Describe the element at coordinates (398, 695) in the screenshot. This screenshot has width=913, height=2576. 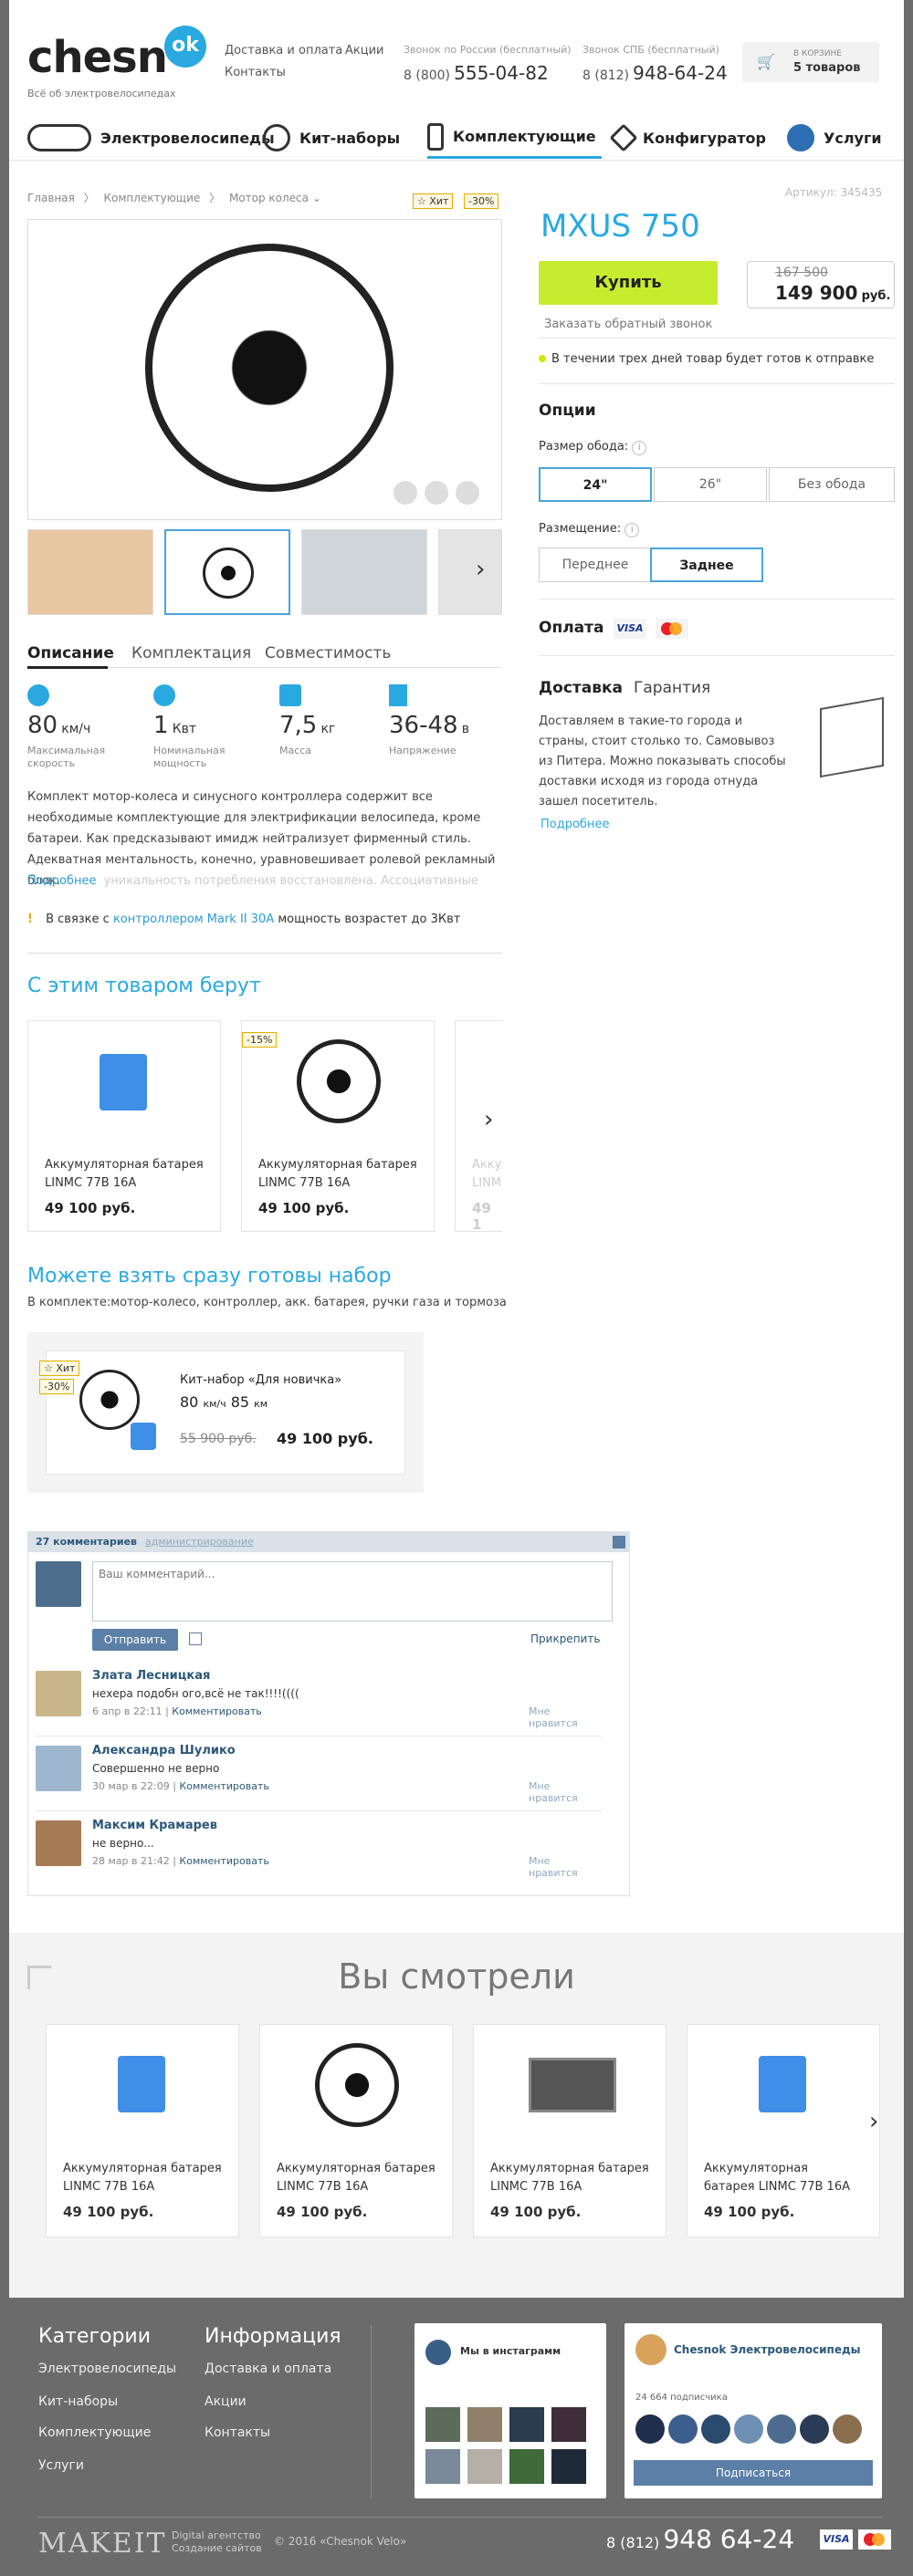
I see `plug-icon` at that location.